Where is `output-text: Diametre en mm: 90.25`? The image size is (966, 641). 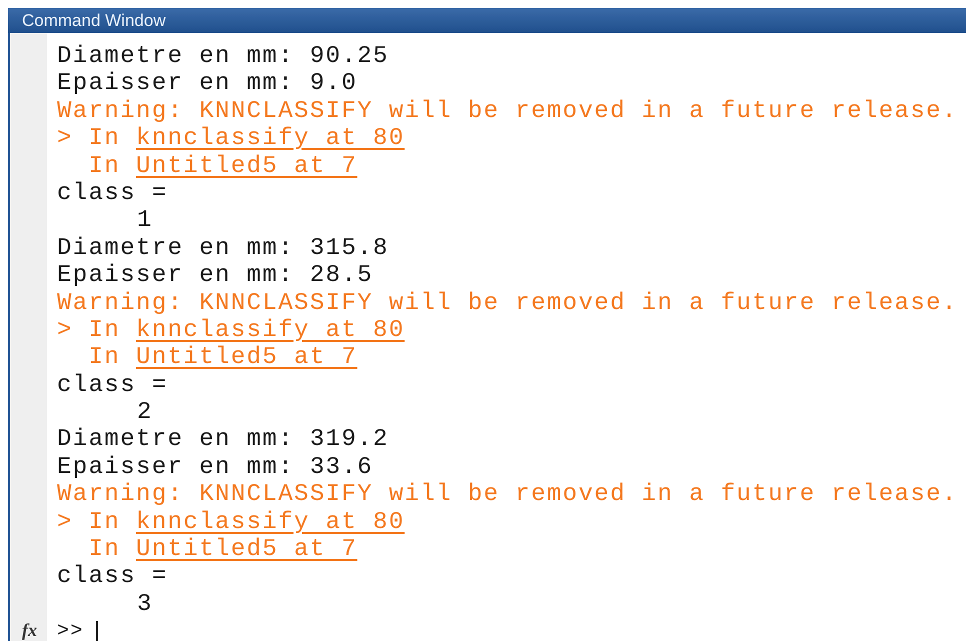
output-text: Diametre en mm: 90.25 is located at coordinates (223, 56).